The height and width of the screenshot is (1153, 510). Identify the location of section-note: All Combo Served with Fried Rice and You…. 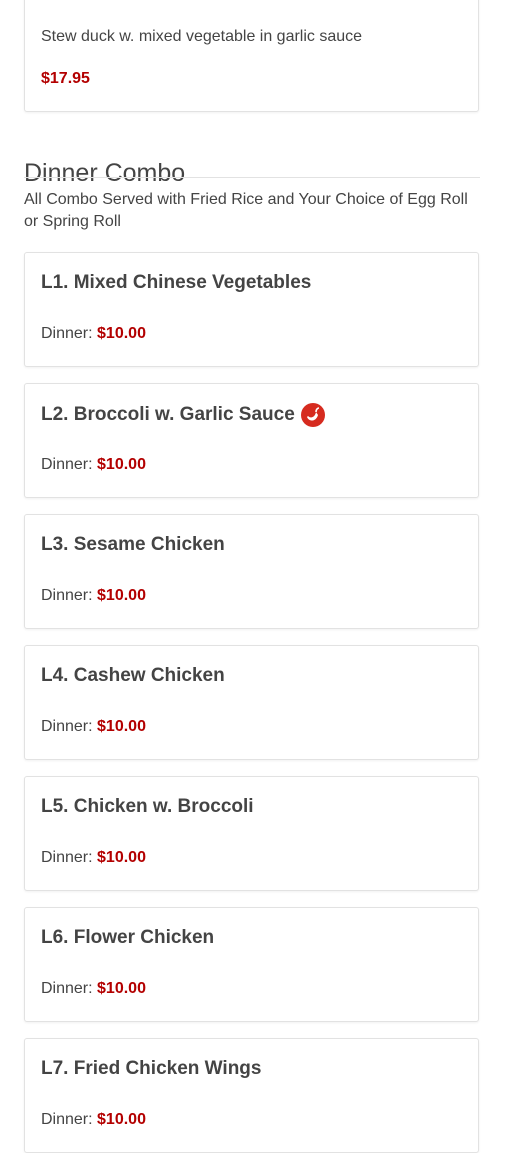
(246, 210).